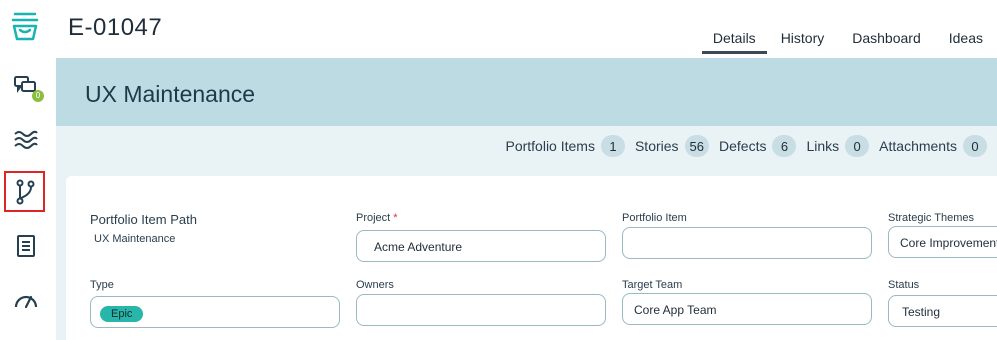 The width and height of the screenshot is (997, 340). I want to click on portfolio-items-count: Portfolio Items 1, so click(565, 146).